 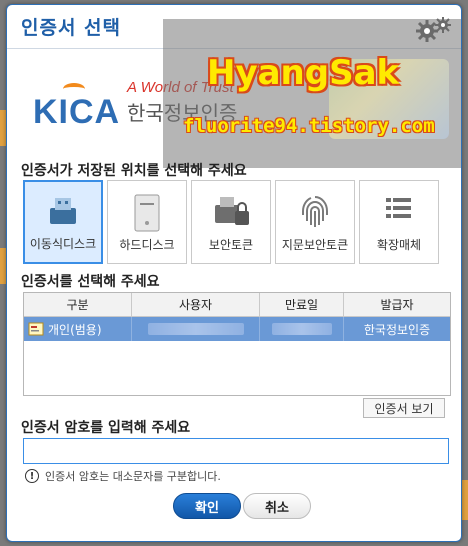 What do you see at coordinates (196, 304) in the screenshot?
I see `column-header-user: 사용자` at bounding box center [196, 304].